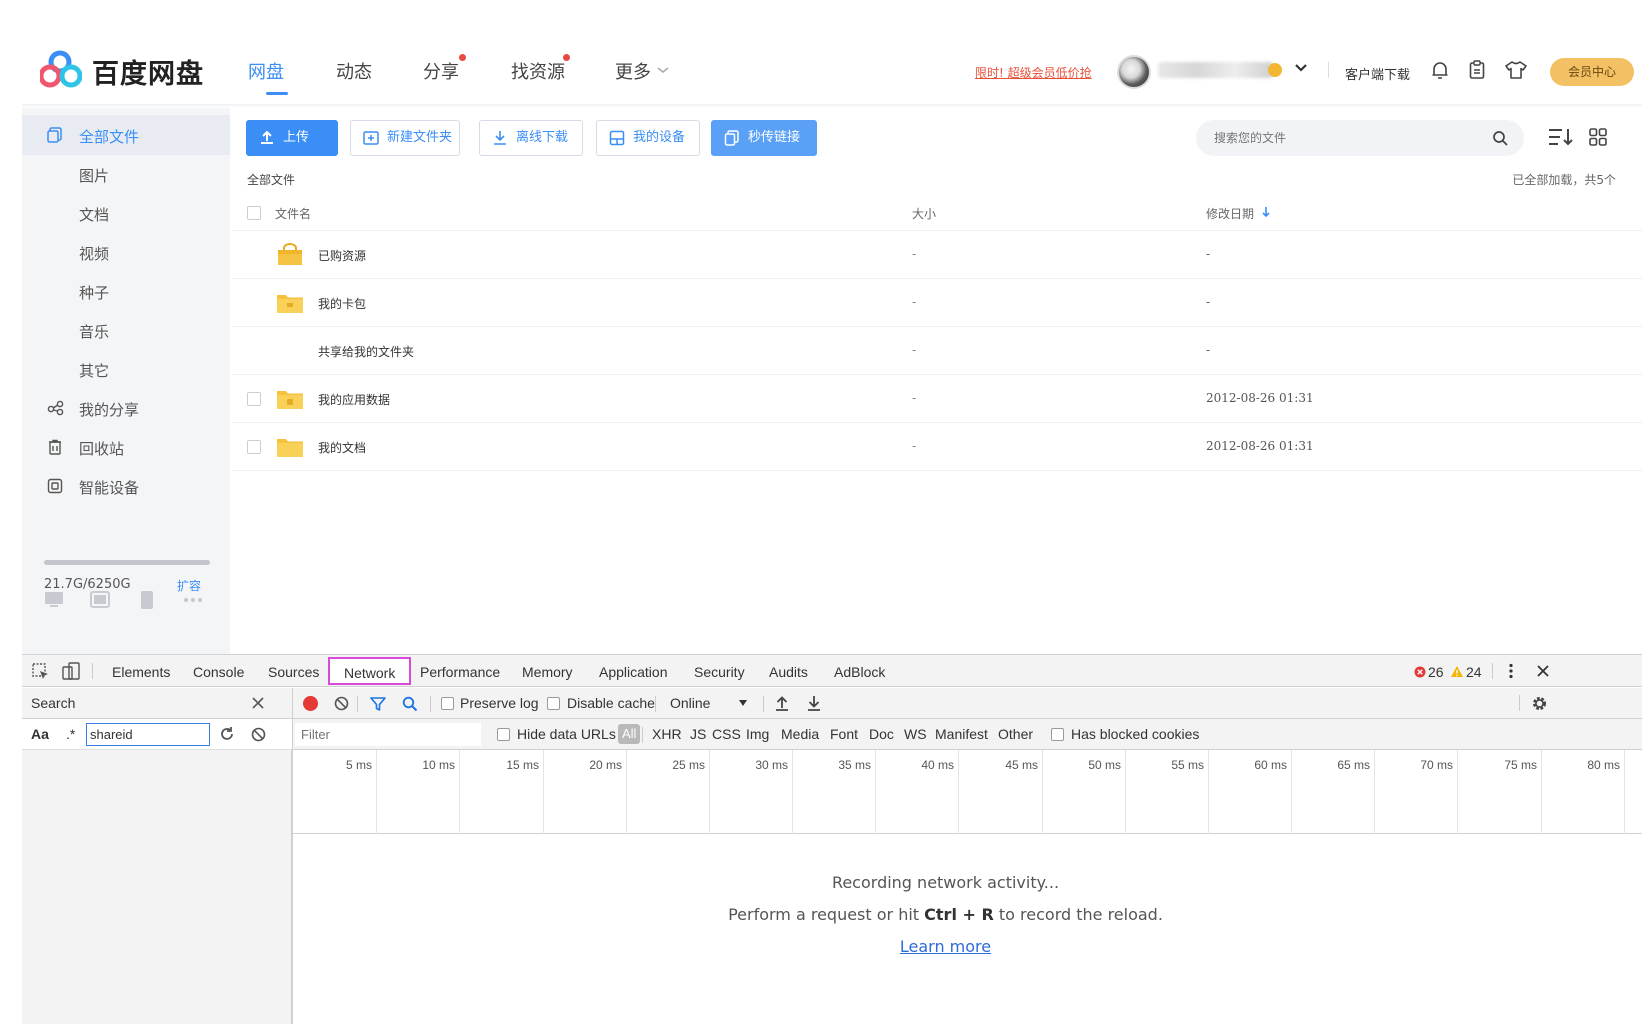  Describe the element at coordinates (1135, 734) in the screenshot. I see `has-blocked-cookies-label: Has blocked cookies` at that location.